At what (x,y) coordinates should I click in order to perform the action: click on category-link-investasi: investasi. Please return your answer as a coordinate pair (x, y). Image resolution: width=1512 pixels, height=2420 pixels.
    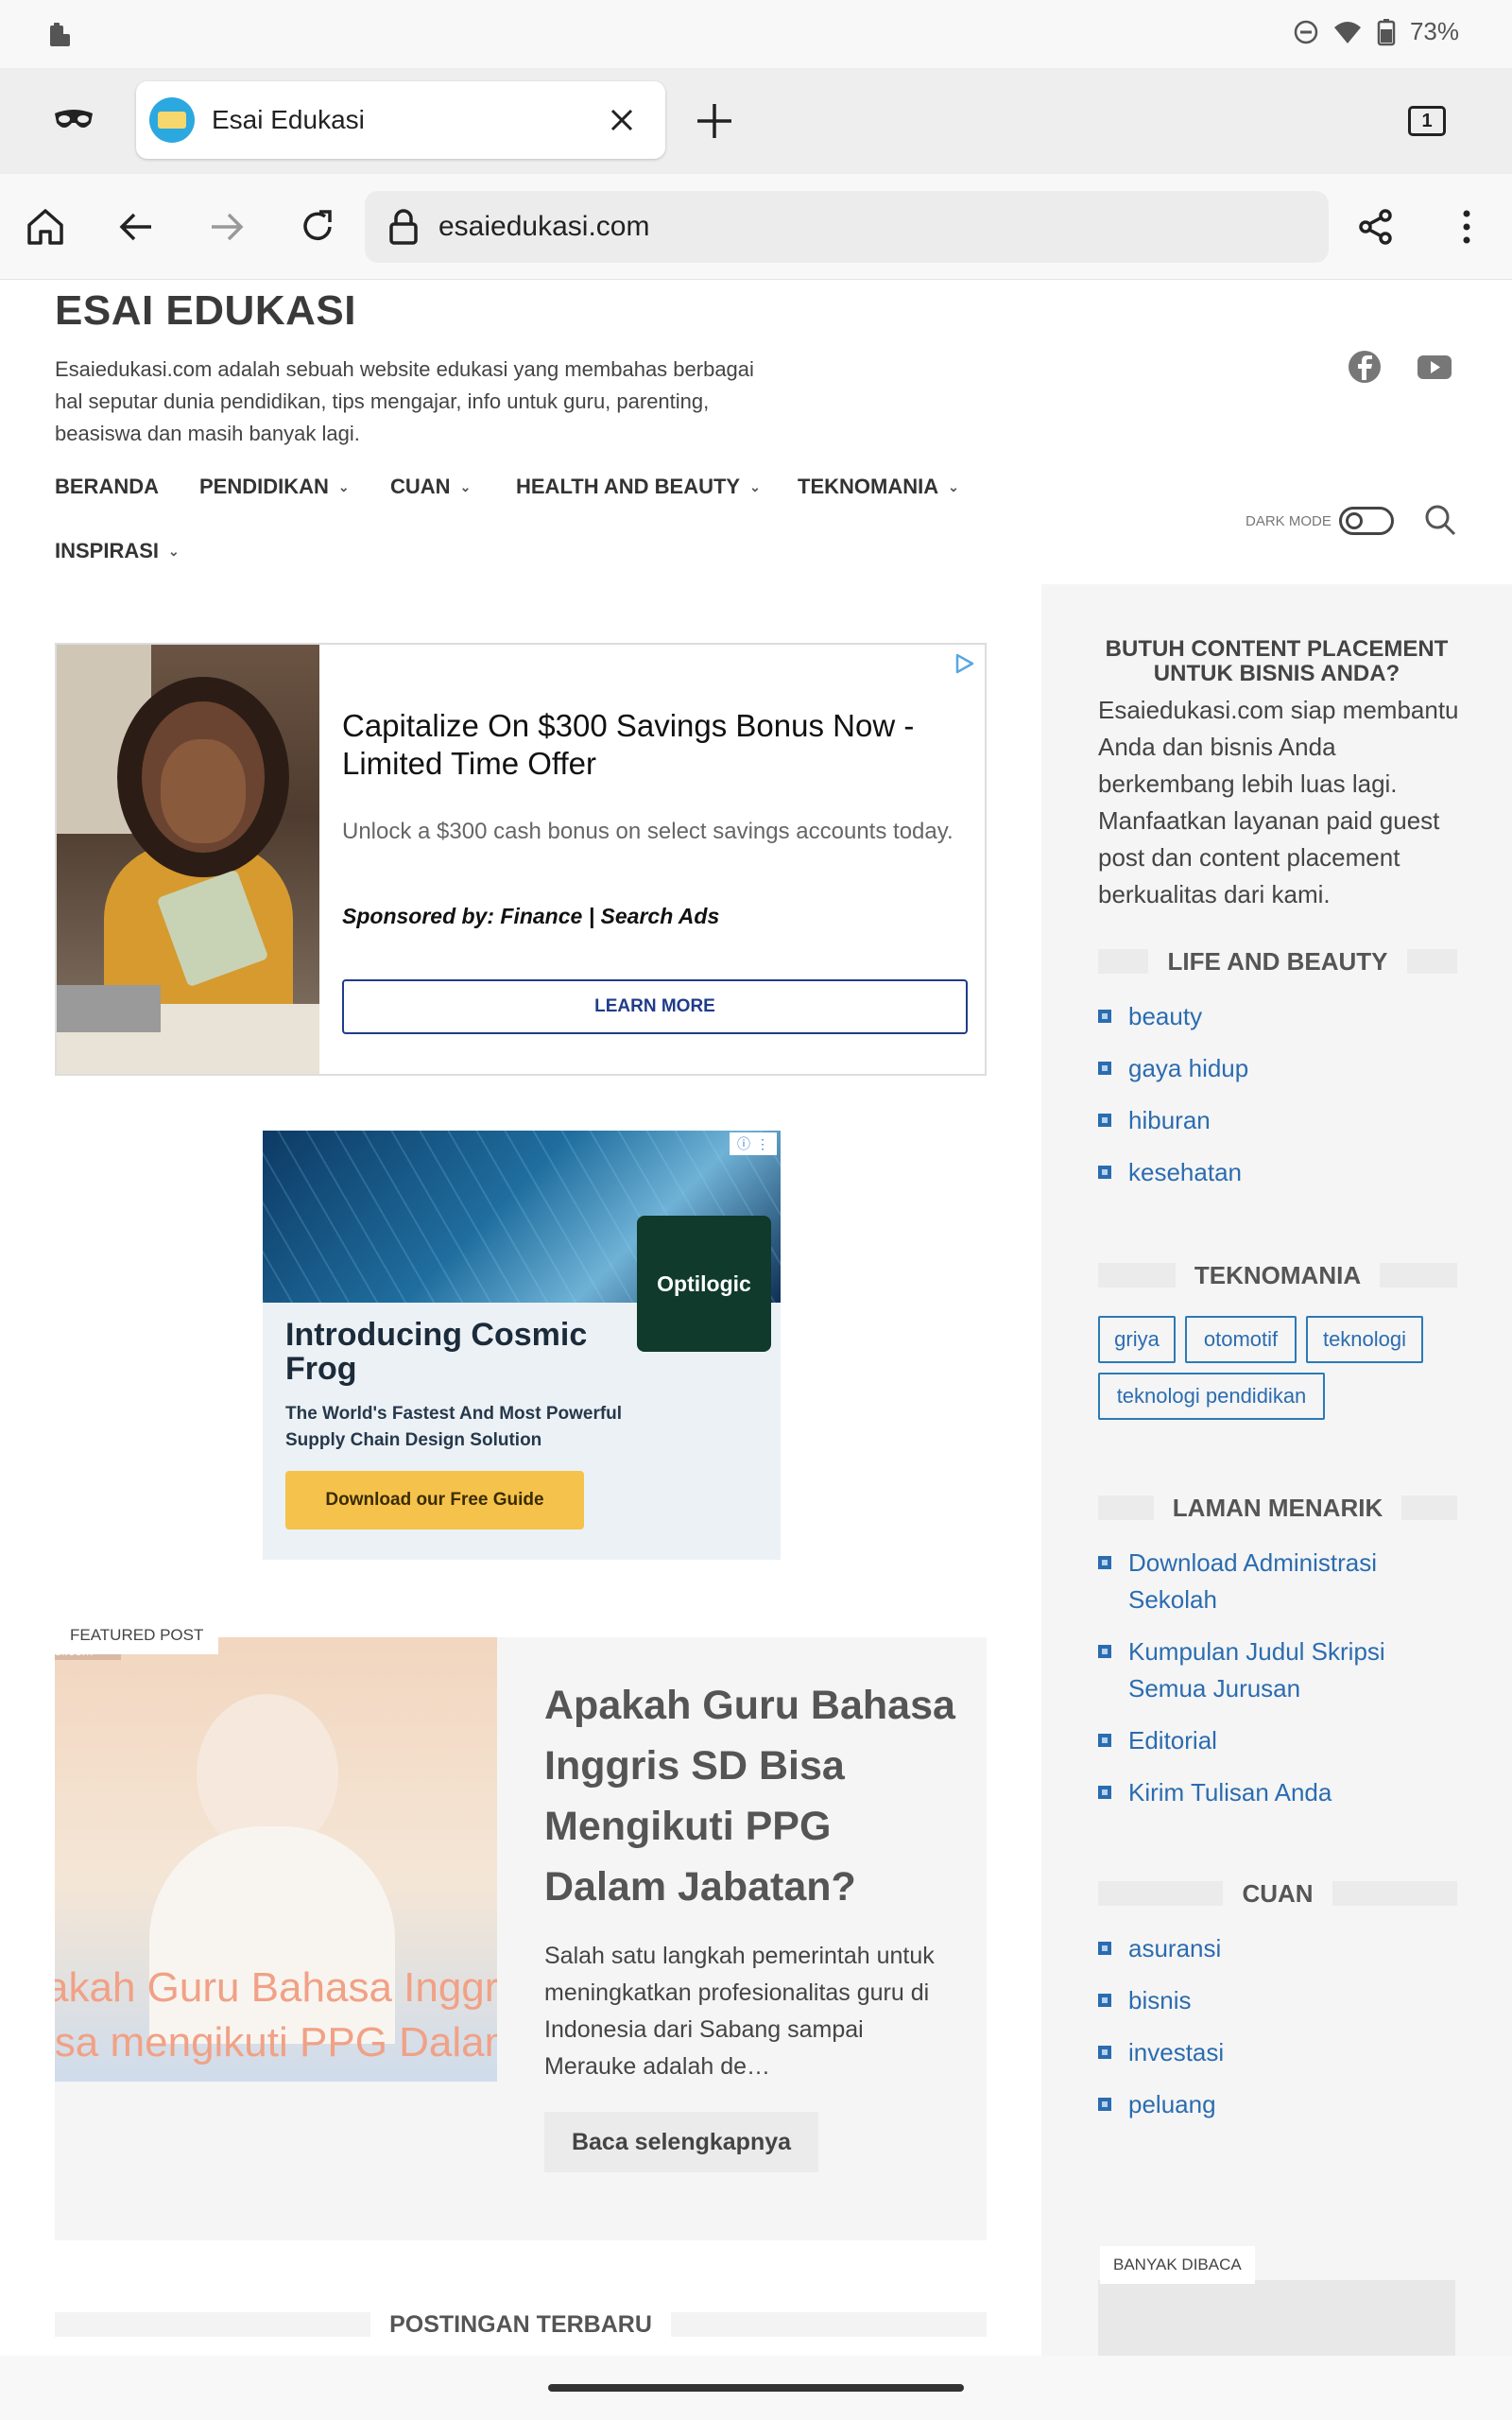
    Looking at the image, I should click on (1277, 2052).